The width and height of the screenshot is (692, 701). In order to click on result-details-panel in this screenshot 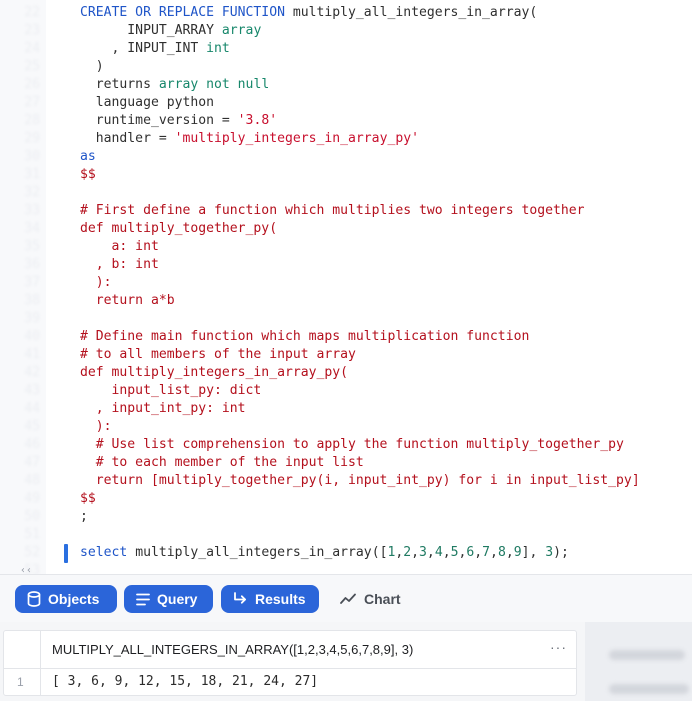, I will do `click(638, 661)`.